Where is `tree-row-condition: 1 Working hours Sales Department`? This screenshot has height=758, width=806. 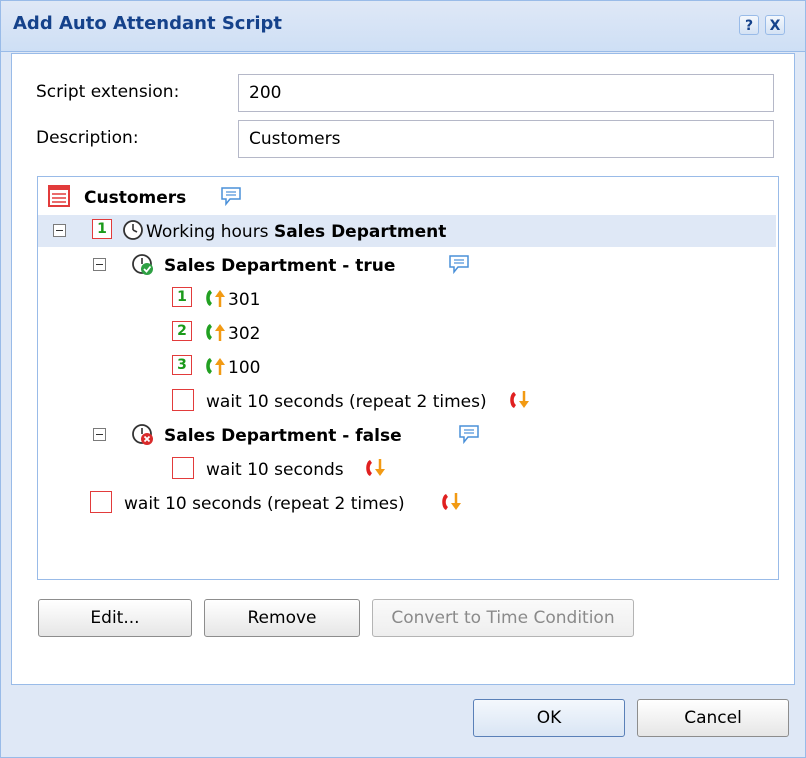 tree-row-condition: 1 Working hours Sales Department is located at coordinates (407, 231).